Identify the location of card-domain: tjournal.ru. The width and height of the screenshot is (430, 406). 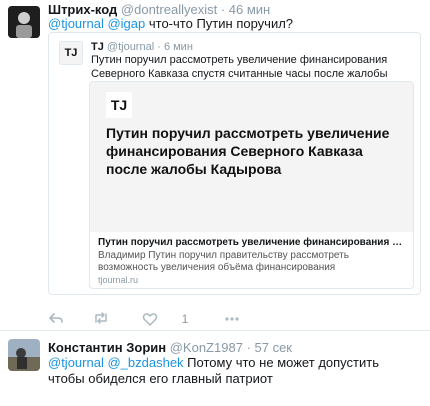
(118, 280).